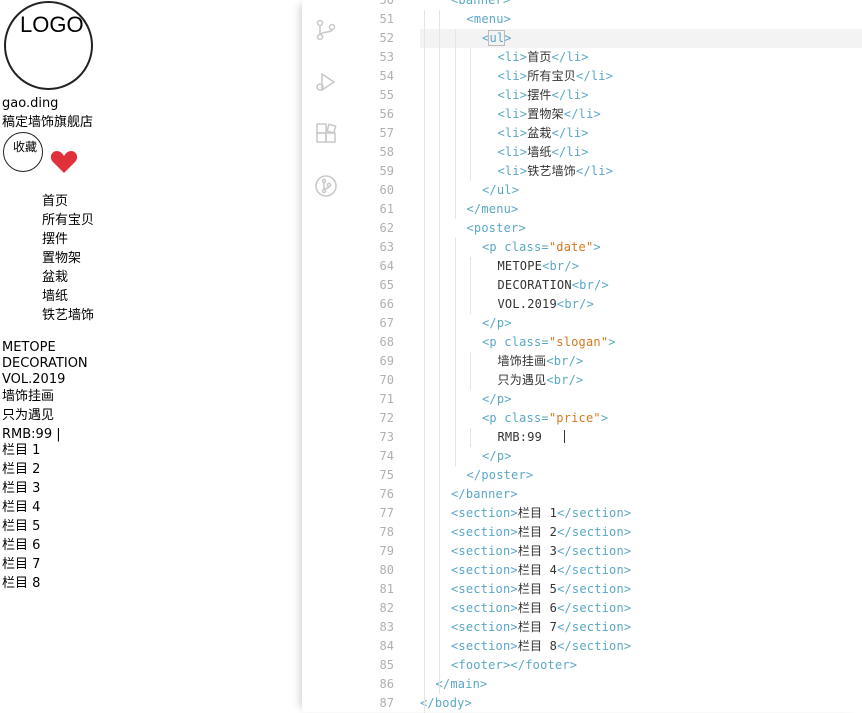 The image size is (862, 713). I want to click on code-line: <section>栏目 7</section>, so click(541, 627).